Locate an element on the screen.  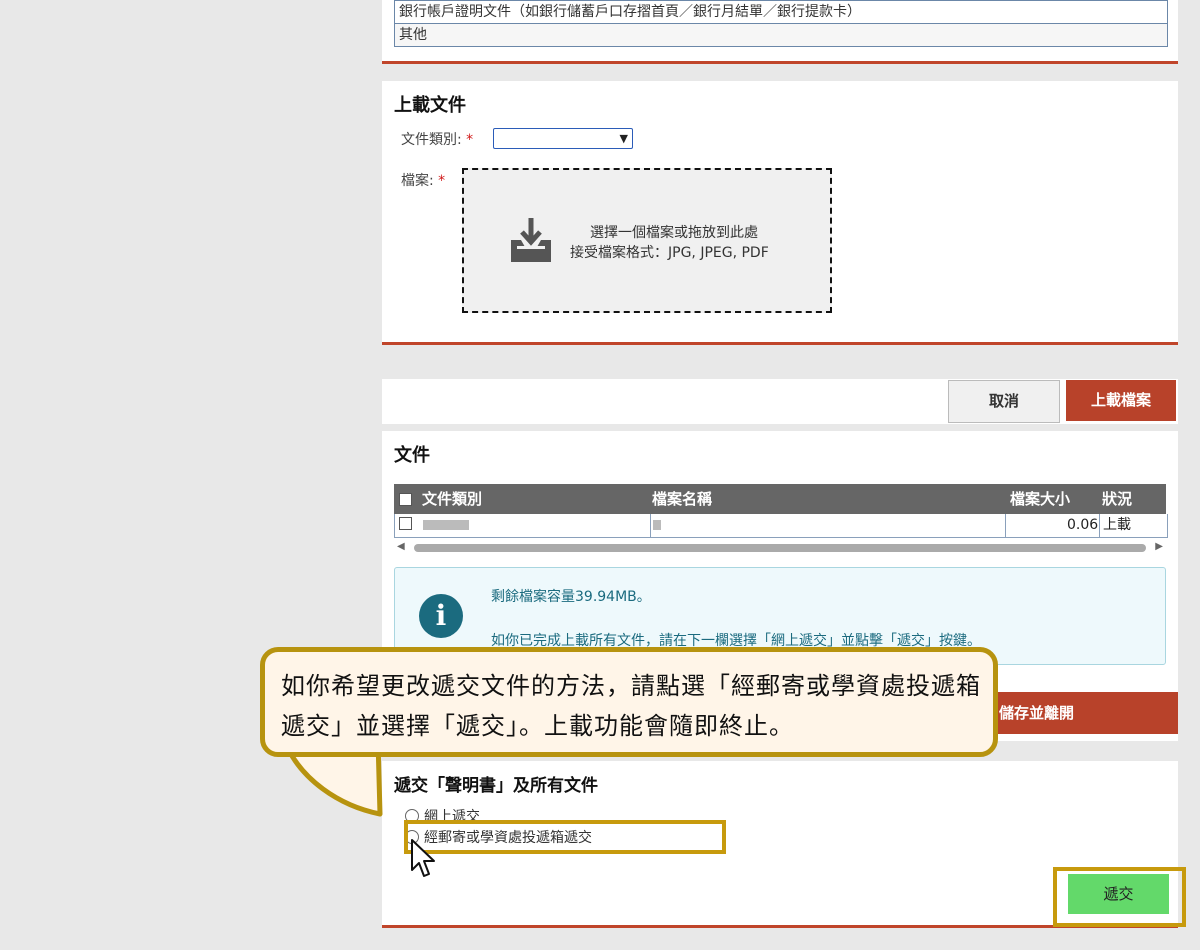
download-tray-icon is located at coordinates (531, 240).